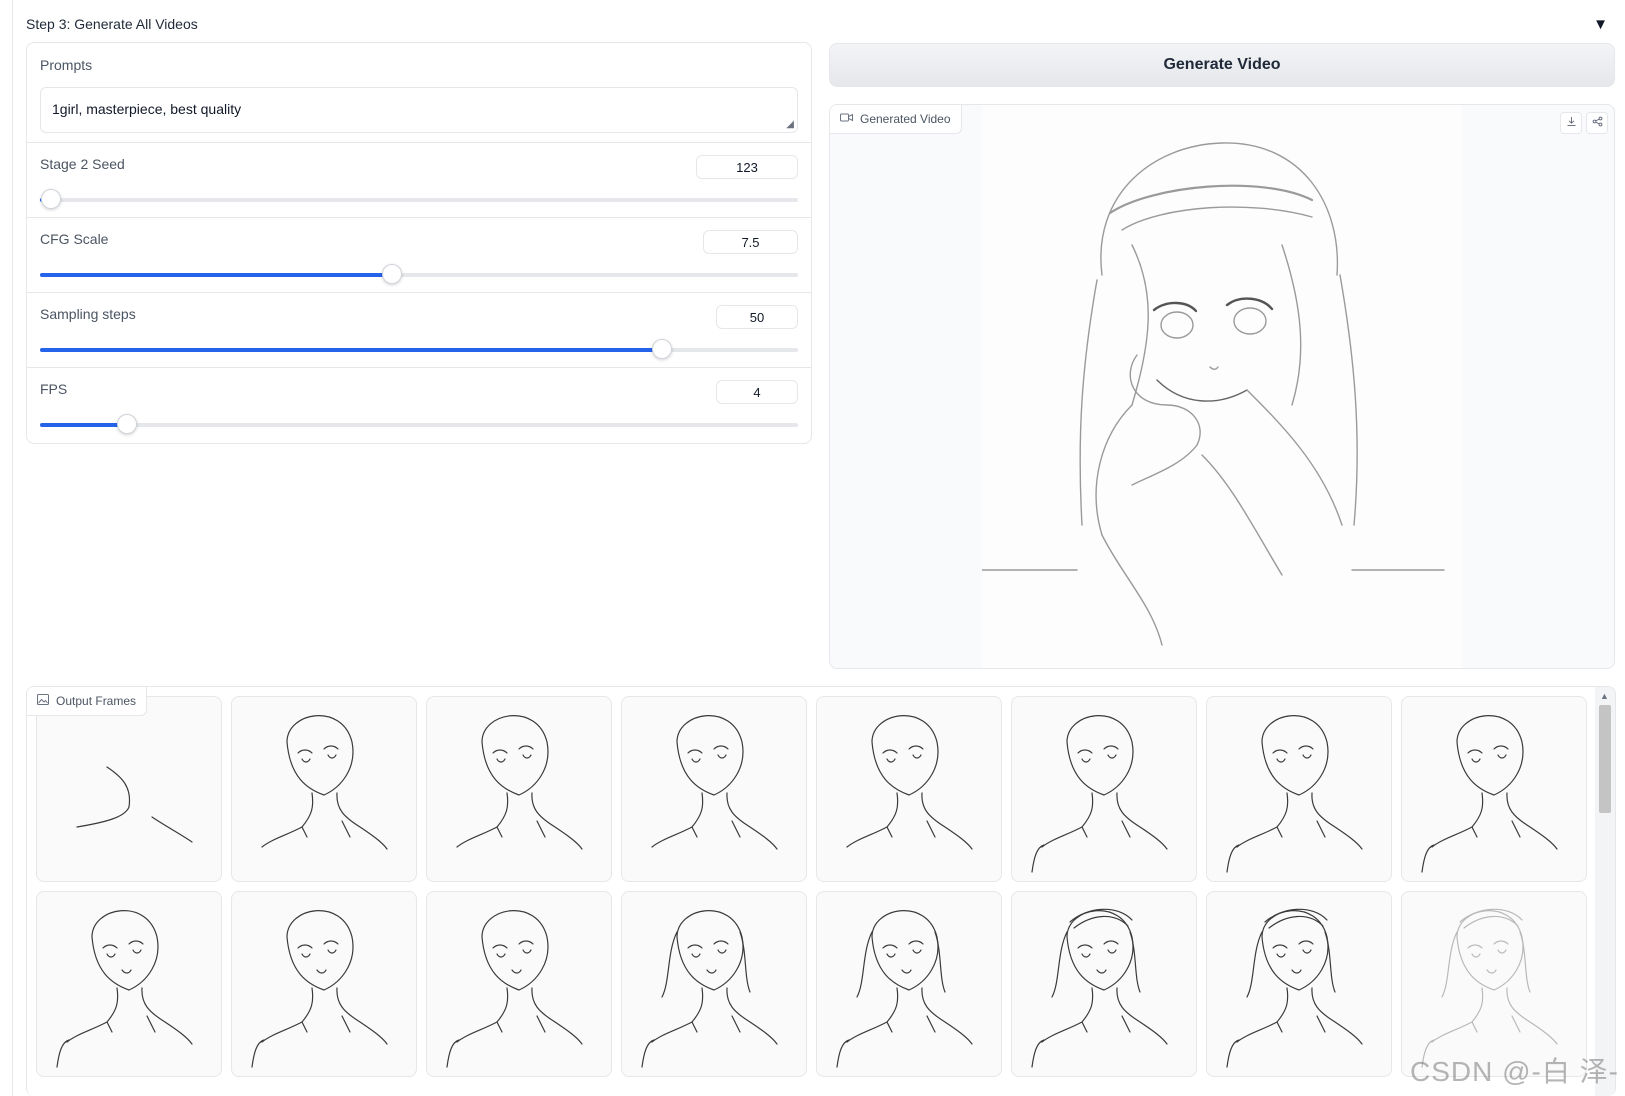  What do you see at coordinates (12, 548) in the screenshot?
I see `left-rule` at bounding box center [12, 548].